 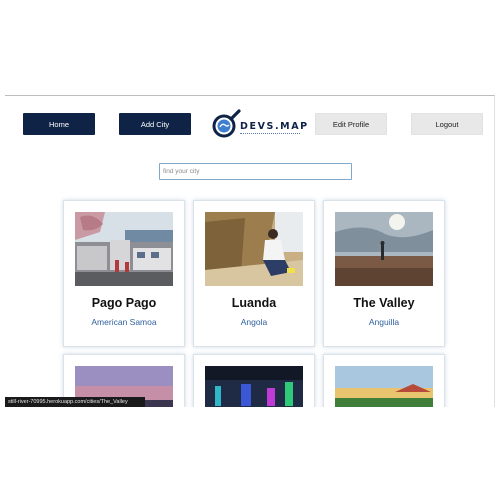 I want to click on city-card-luanda: Luanda Angola, so click(x=254, y=273).